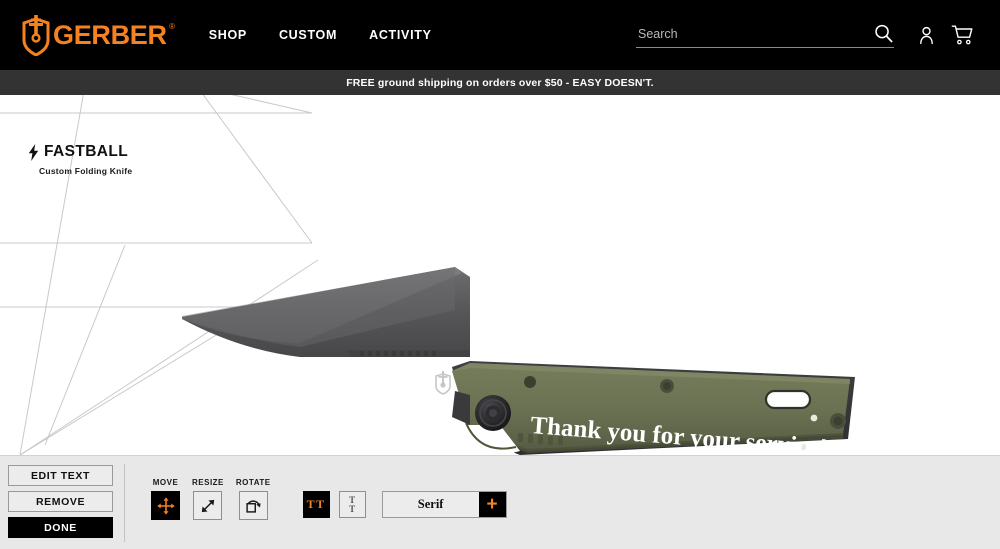 Image resolution: width=1000 pixels, height=549 pixels. I want to click on user-account-icon, so click(926, 35).